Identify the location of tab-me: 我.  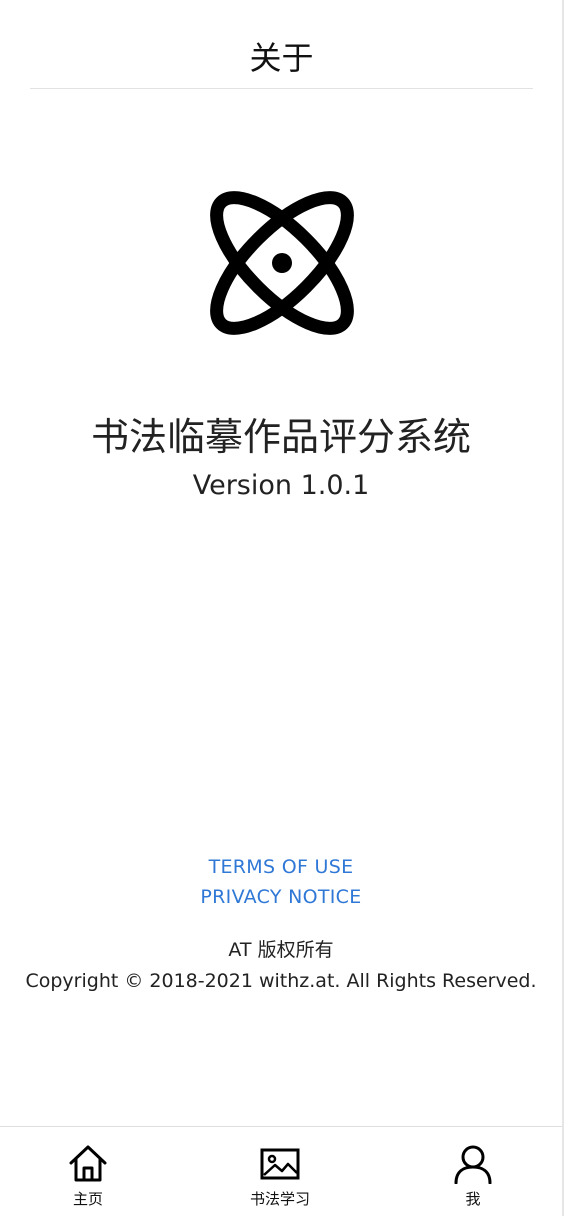
(473, 1172).